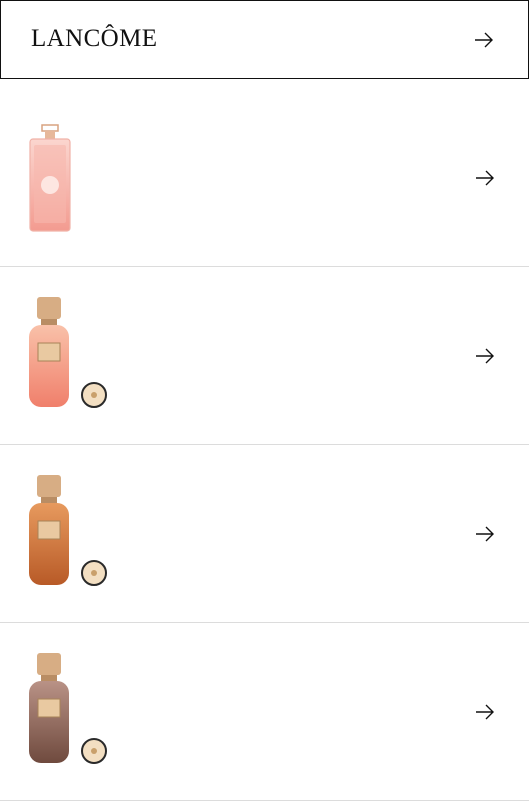 The height and width of the screenshot is (802, 529). Describe the element at coordinates (264, 39) in the screenshot. I see `brand-row: LANCÔME` at that location.